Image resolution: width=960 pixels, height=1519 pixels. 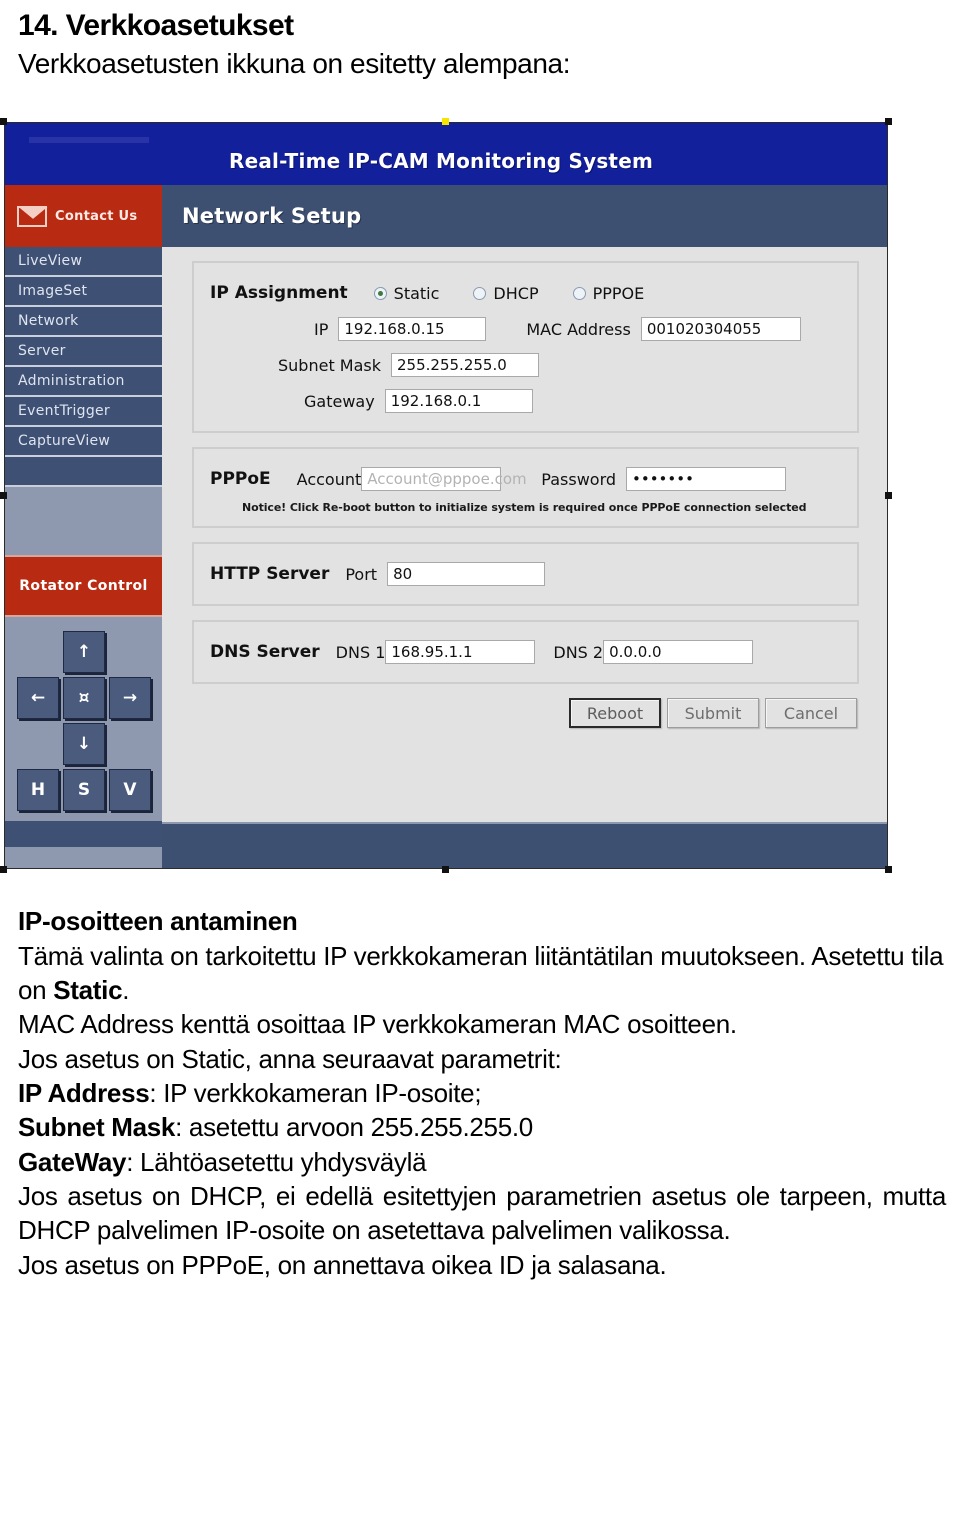 What do you see at coordinates (83, 834) in the screenshot?
I see `sidebar-footer` at bounding box center [83, 834].